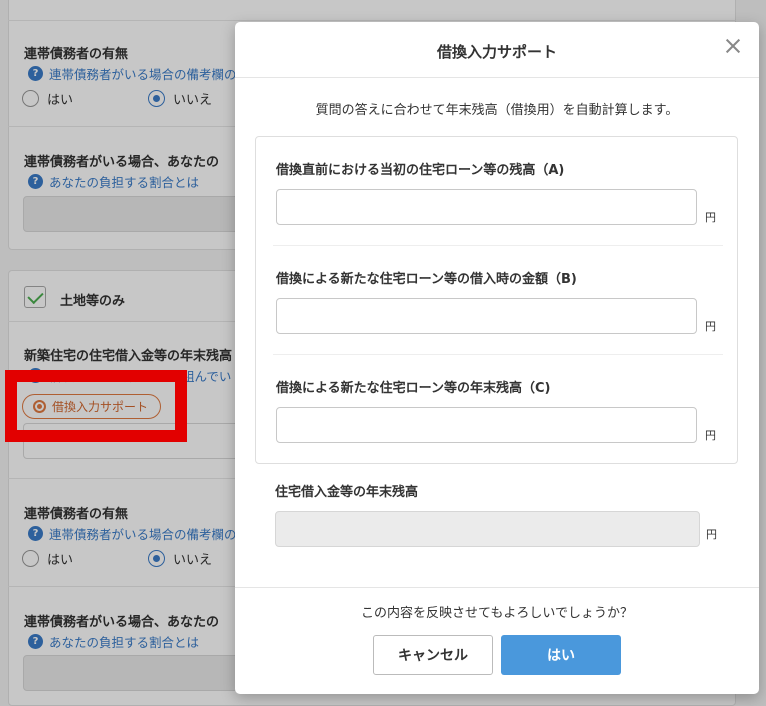  I want to click on field-c-label: 借換による新たな住宅ローン等の年末残高（C), so click(413, 388).